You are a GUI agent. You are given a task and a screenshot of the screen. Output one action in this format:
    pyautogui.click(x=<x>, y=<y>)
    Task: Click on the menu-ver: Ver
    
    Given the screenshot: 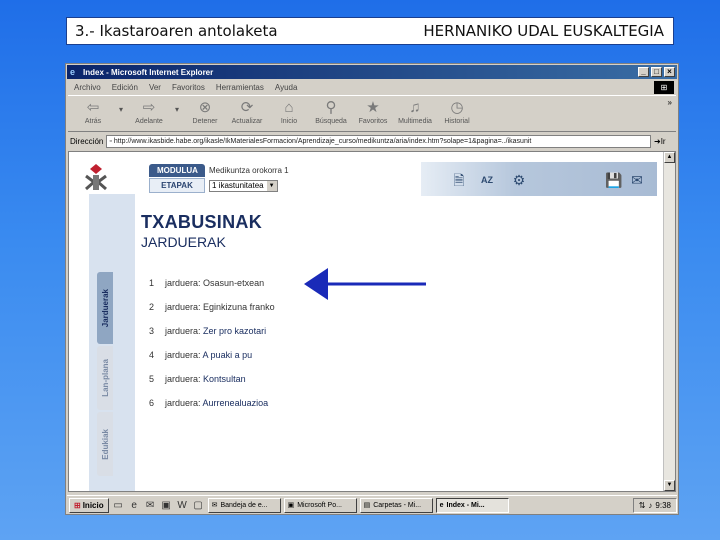 What is the action you would take?
    pyautogui.click(x=155, y=87)
    